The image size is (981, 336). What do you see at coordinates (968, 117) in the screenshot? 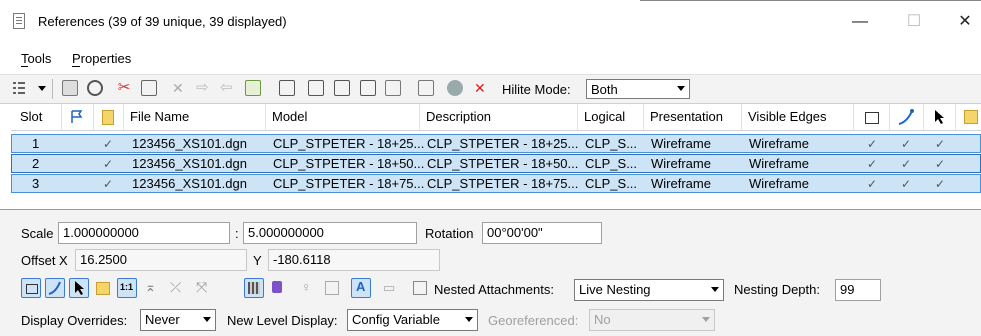
I see `col-header-nest` at bounding box center [968, 117].